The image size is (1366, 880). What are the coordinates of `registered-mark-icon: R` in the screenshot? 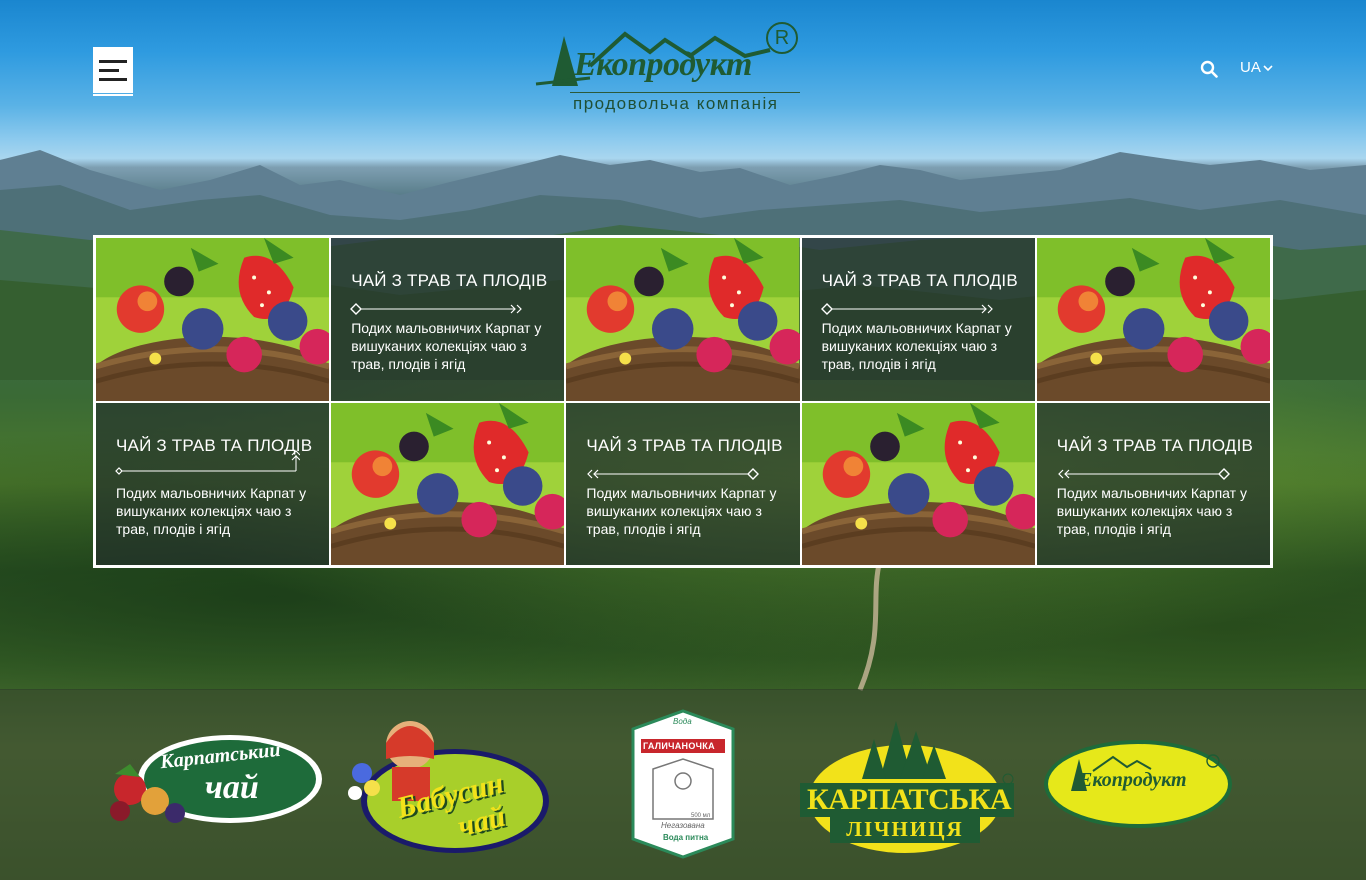 It's located at (782, 38).